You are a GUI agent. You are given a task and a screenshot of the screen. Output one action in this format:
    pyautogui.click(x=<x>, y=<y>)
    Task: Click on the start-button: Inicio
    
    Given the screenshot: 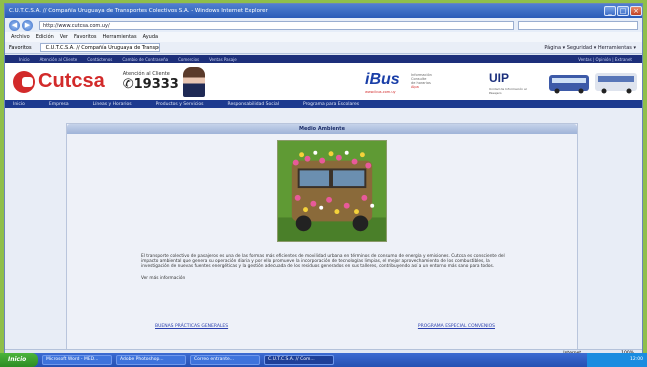 What is the action you would take?
    pyautogui.click(x=19, y=360)
    